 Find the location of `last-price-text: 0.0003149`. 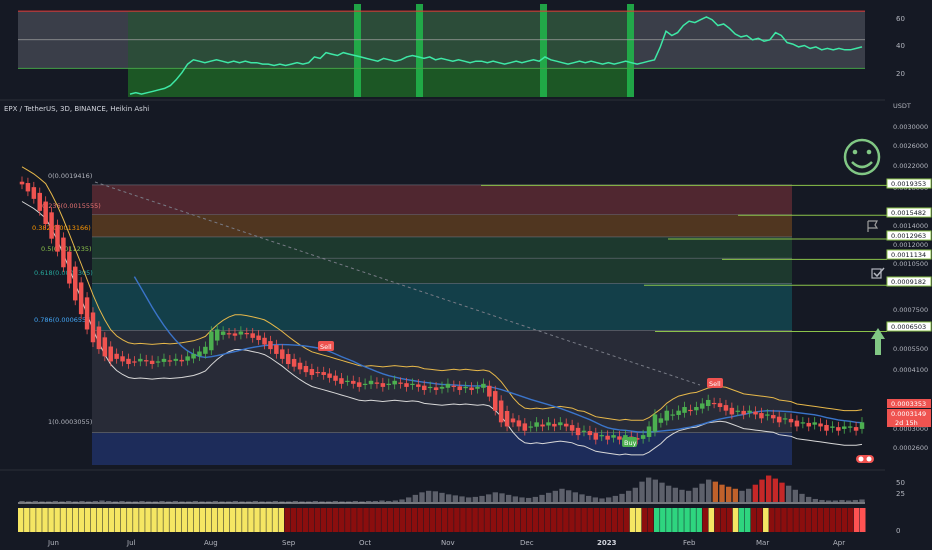

last-price-text: 0.0003149 is located at coordinates (908, 414).